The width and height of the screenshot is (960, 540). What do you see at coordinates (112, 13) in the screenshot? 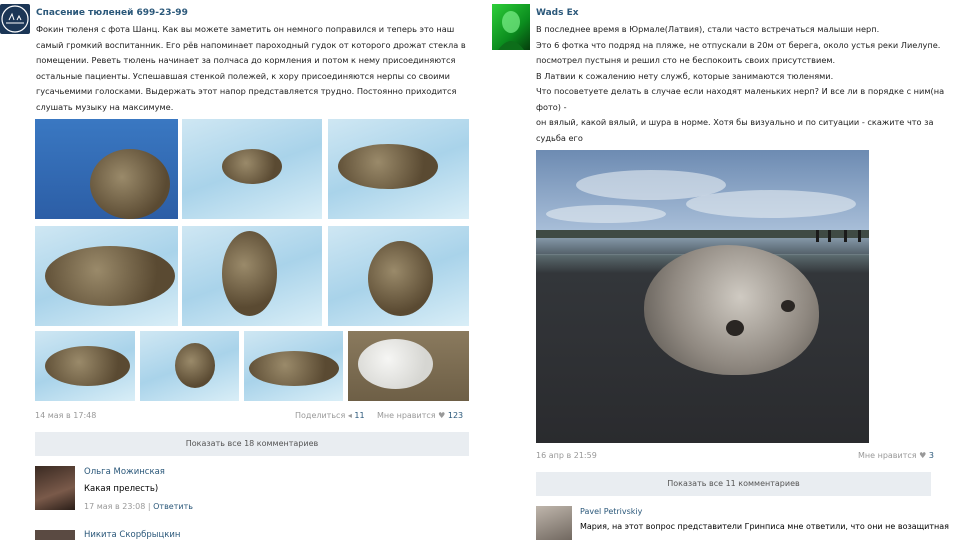
I see `post-author: Спасение тюленей 699-23-99` at bounding box center [112, 13].